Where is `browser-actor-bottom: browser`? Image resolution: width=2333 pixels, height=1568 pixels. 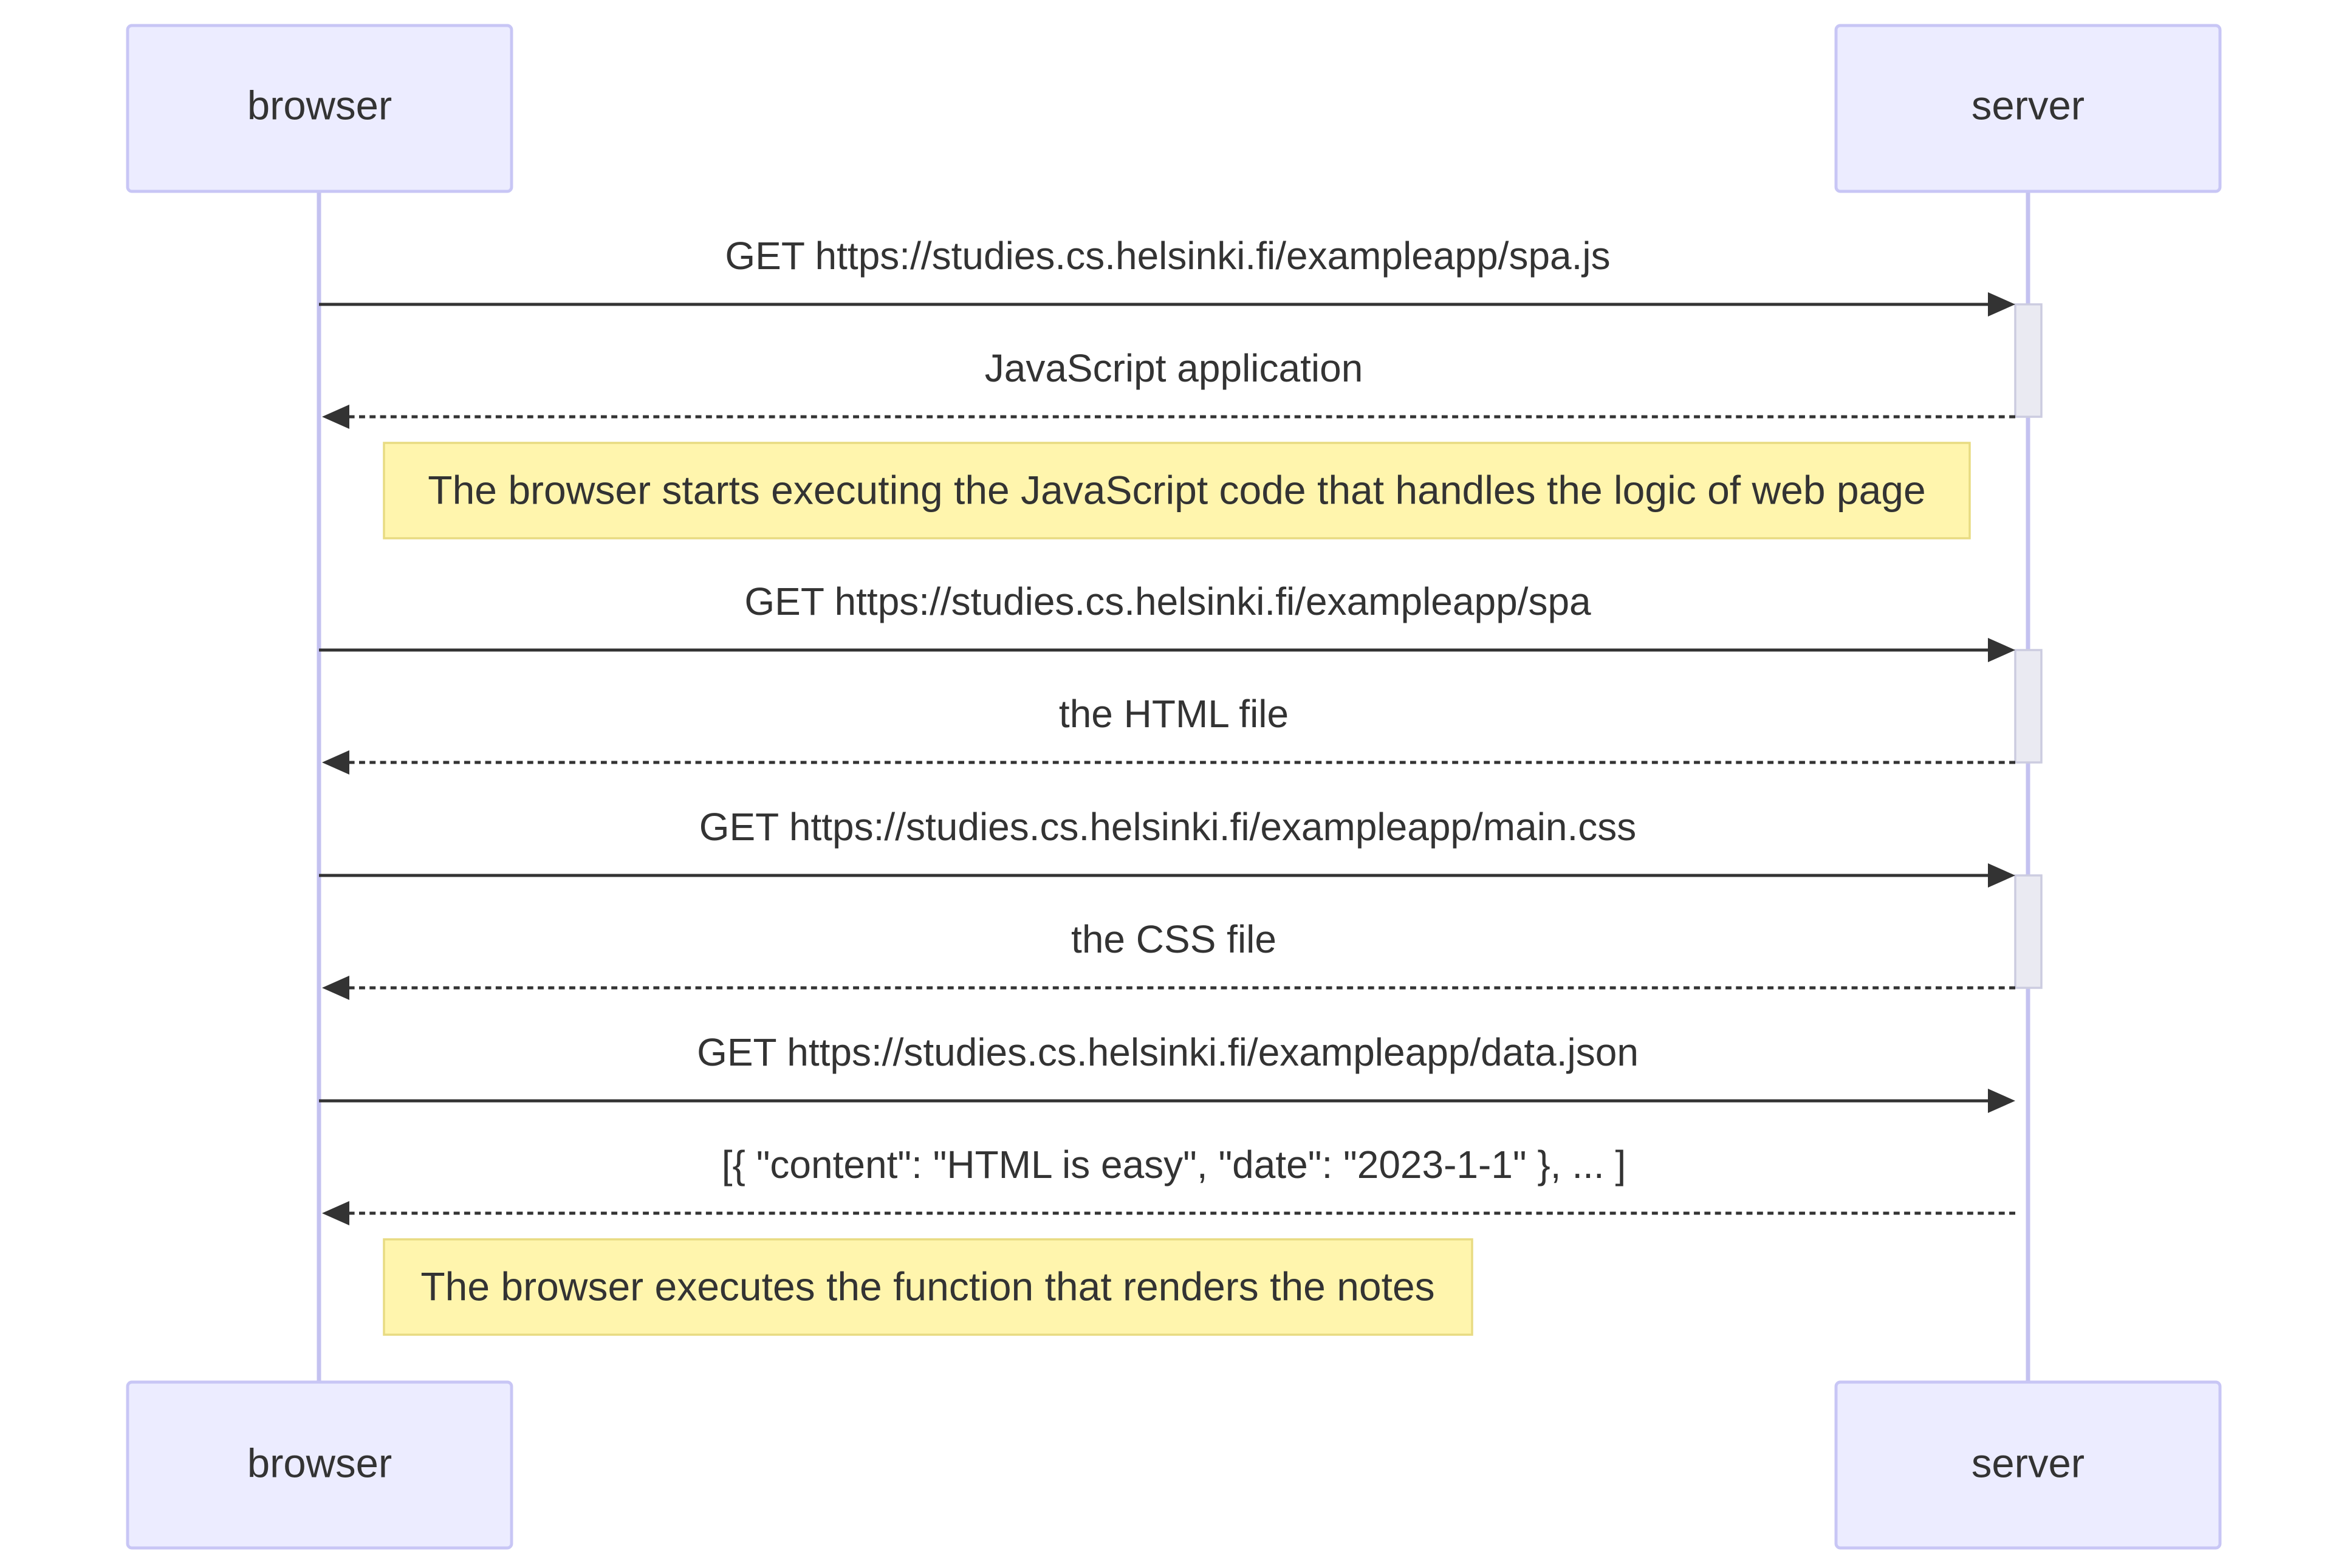
browser-actor-bottom: browser is located at coordinates (319, 1465).